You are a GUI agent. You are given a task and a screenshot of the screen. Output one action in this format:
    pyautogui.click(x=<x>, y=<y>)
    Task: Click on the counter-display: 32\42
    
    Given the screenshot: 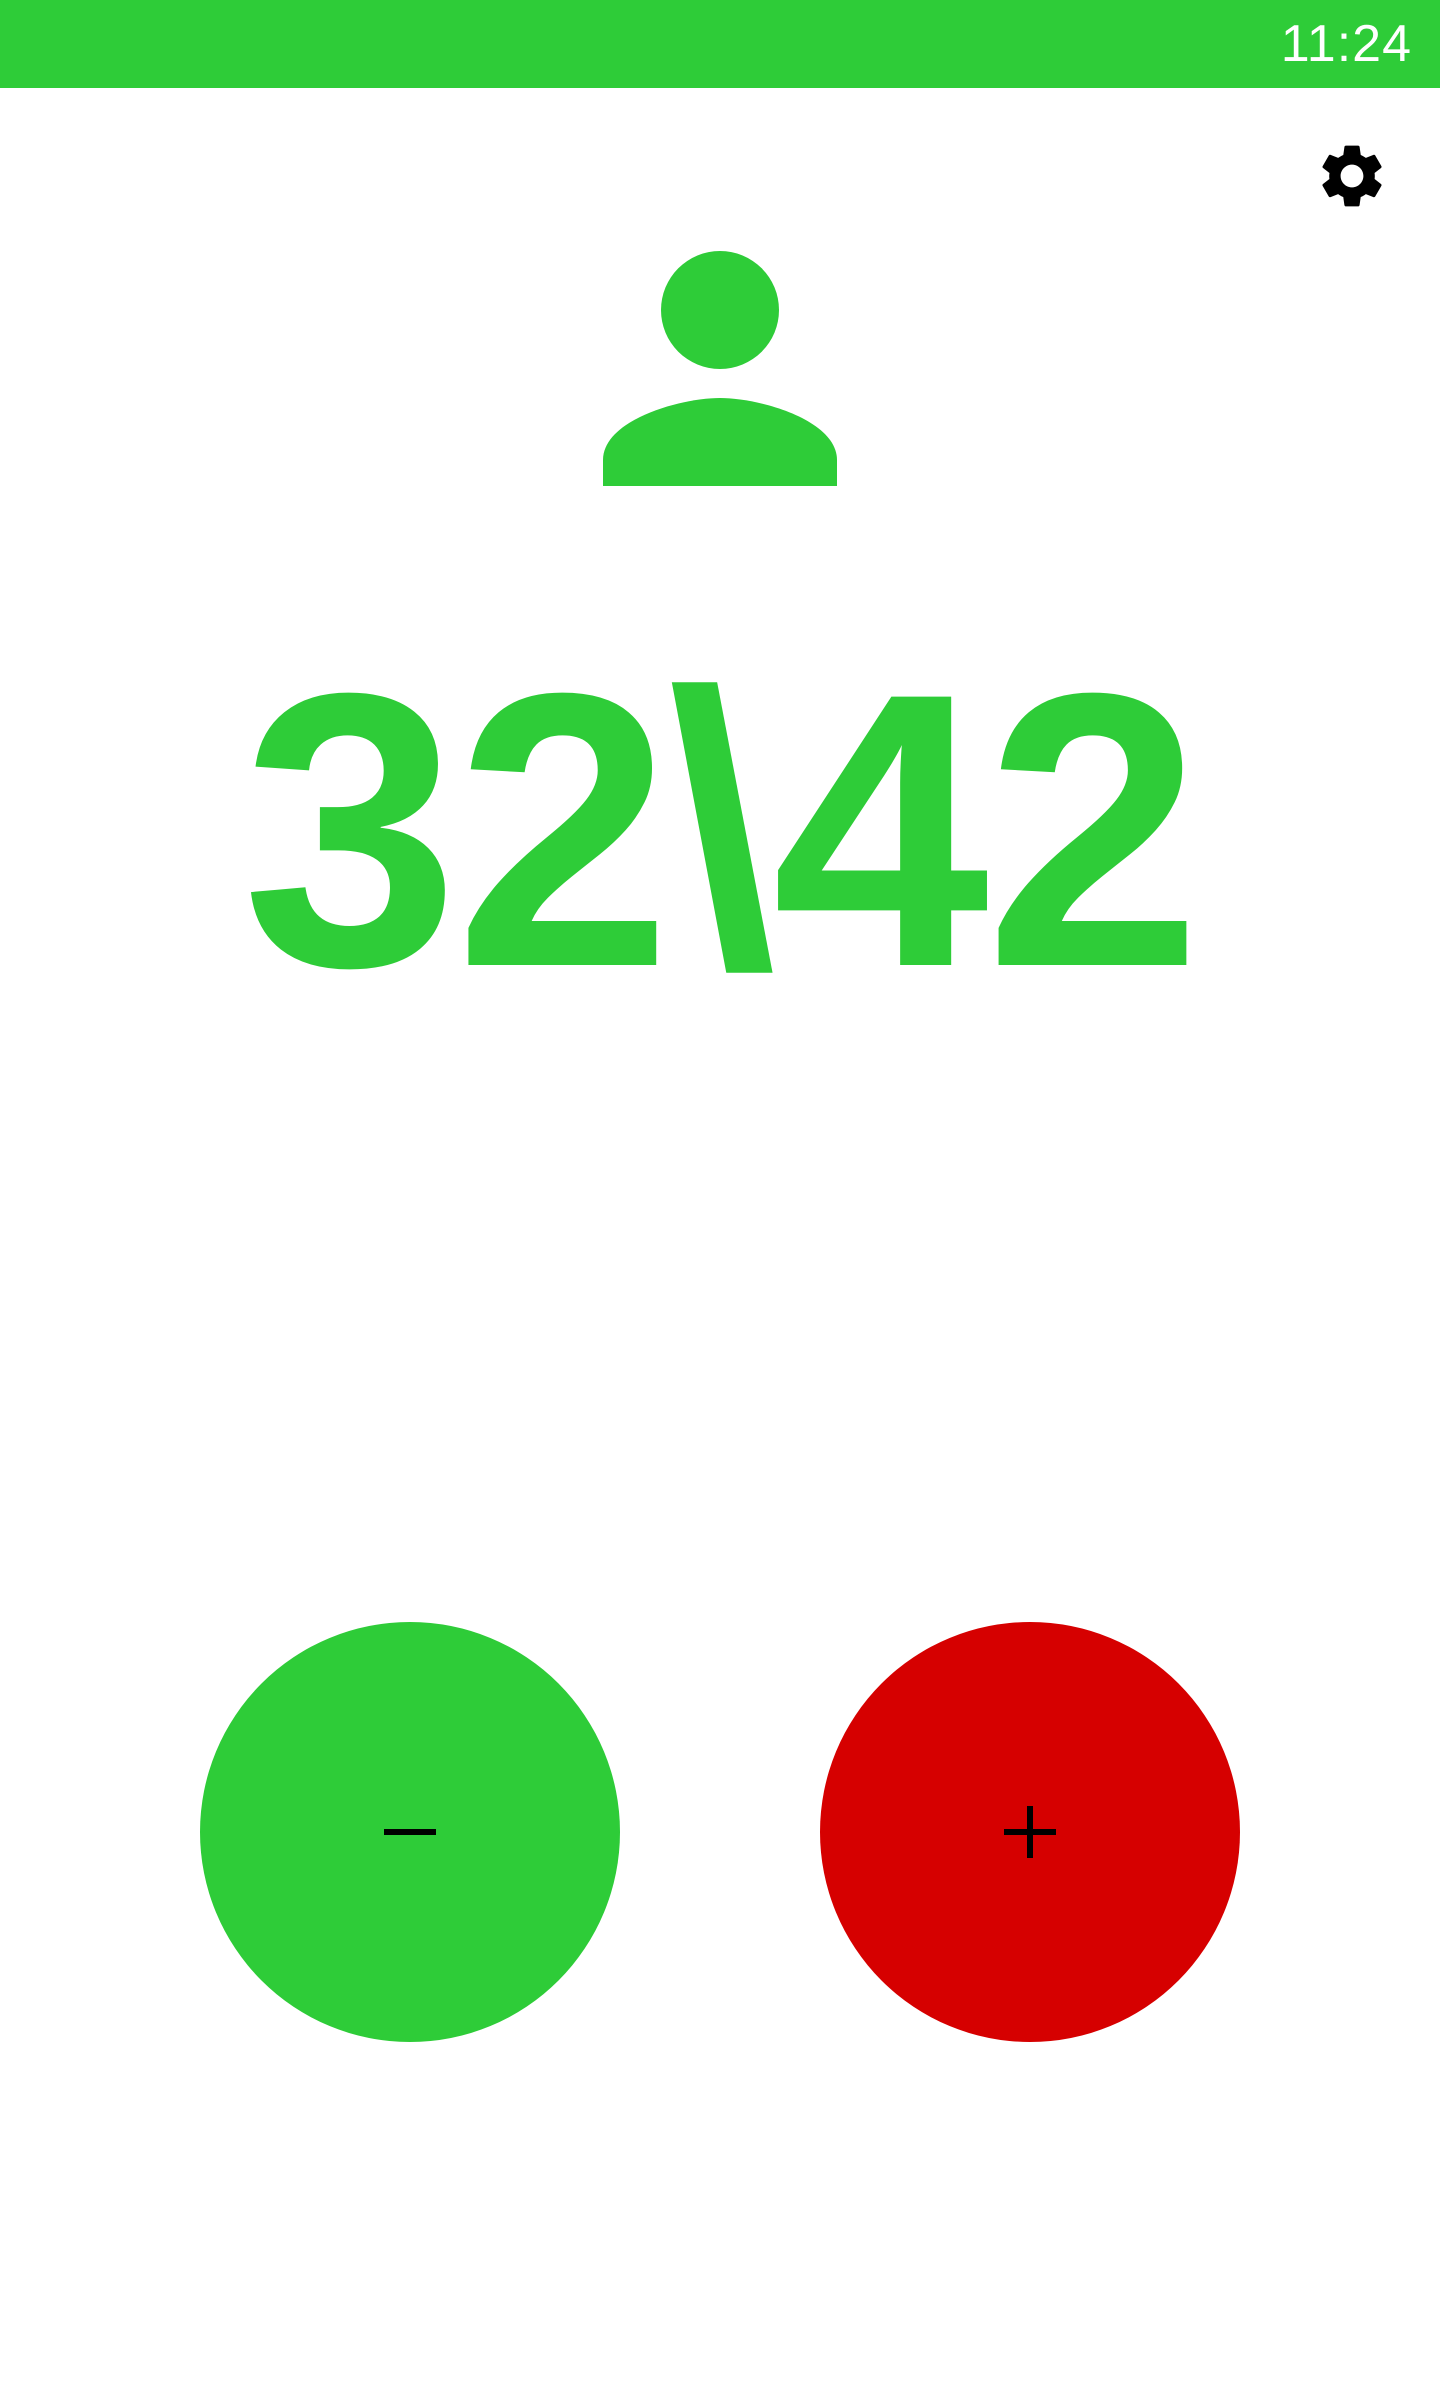 What is the action you would take?
    pyautogui.click(x=722, y=830)
    